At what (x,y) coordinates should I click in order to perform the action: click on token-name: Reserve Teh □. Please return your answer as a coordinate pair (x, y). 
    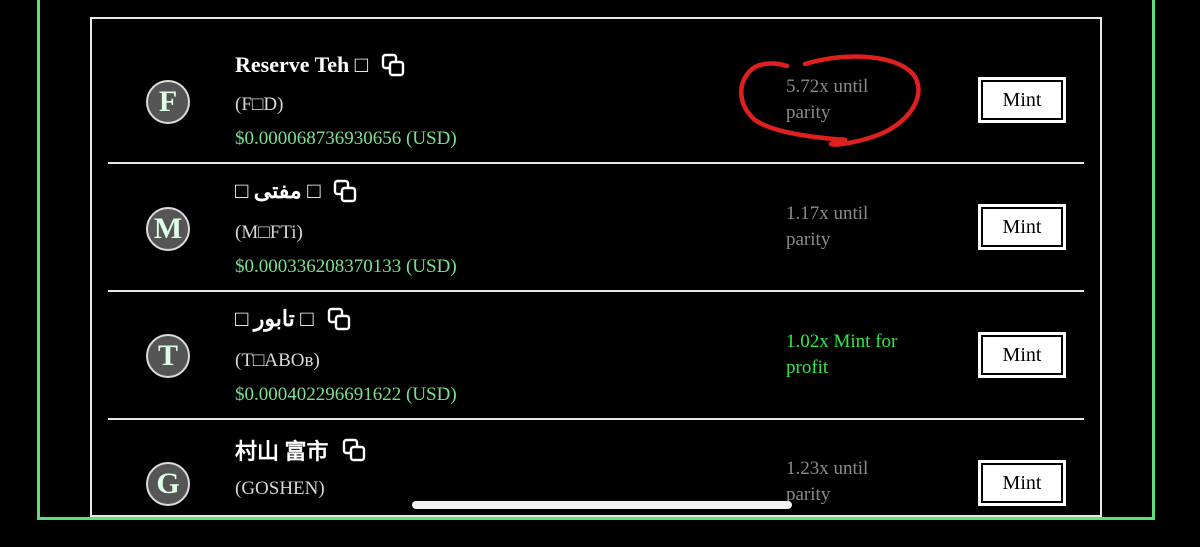
    Looking at the image, I should click on (302, 64).